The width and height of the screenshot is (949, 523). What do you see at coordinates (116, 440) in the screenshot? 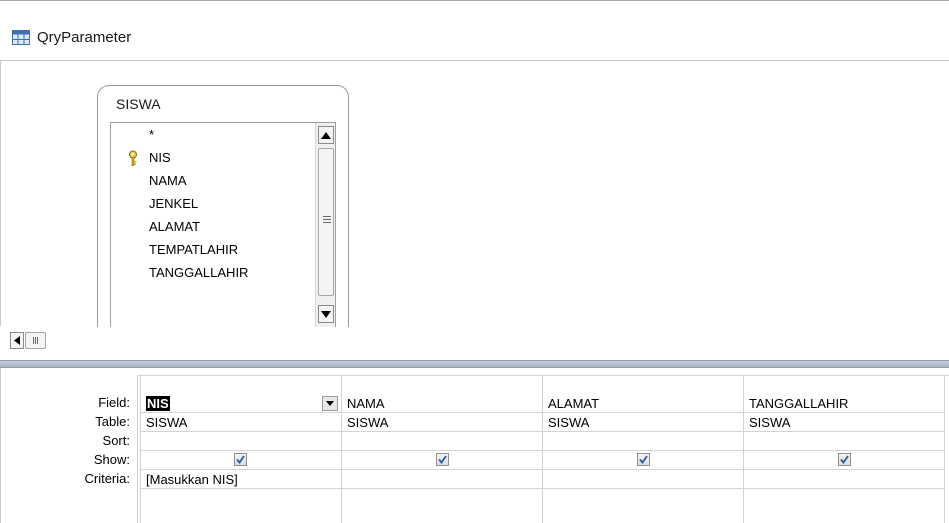
I see `row-label-sort: Sort:` at bounding box center [116, 440].